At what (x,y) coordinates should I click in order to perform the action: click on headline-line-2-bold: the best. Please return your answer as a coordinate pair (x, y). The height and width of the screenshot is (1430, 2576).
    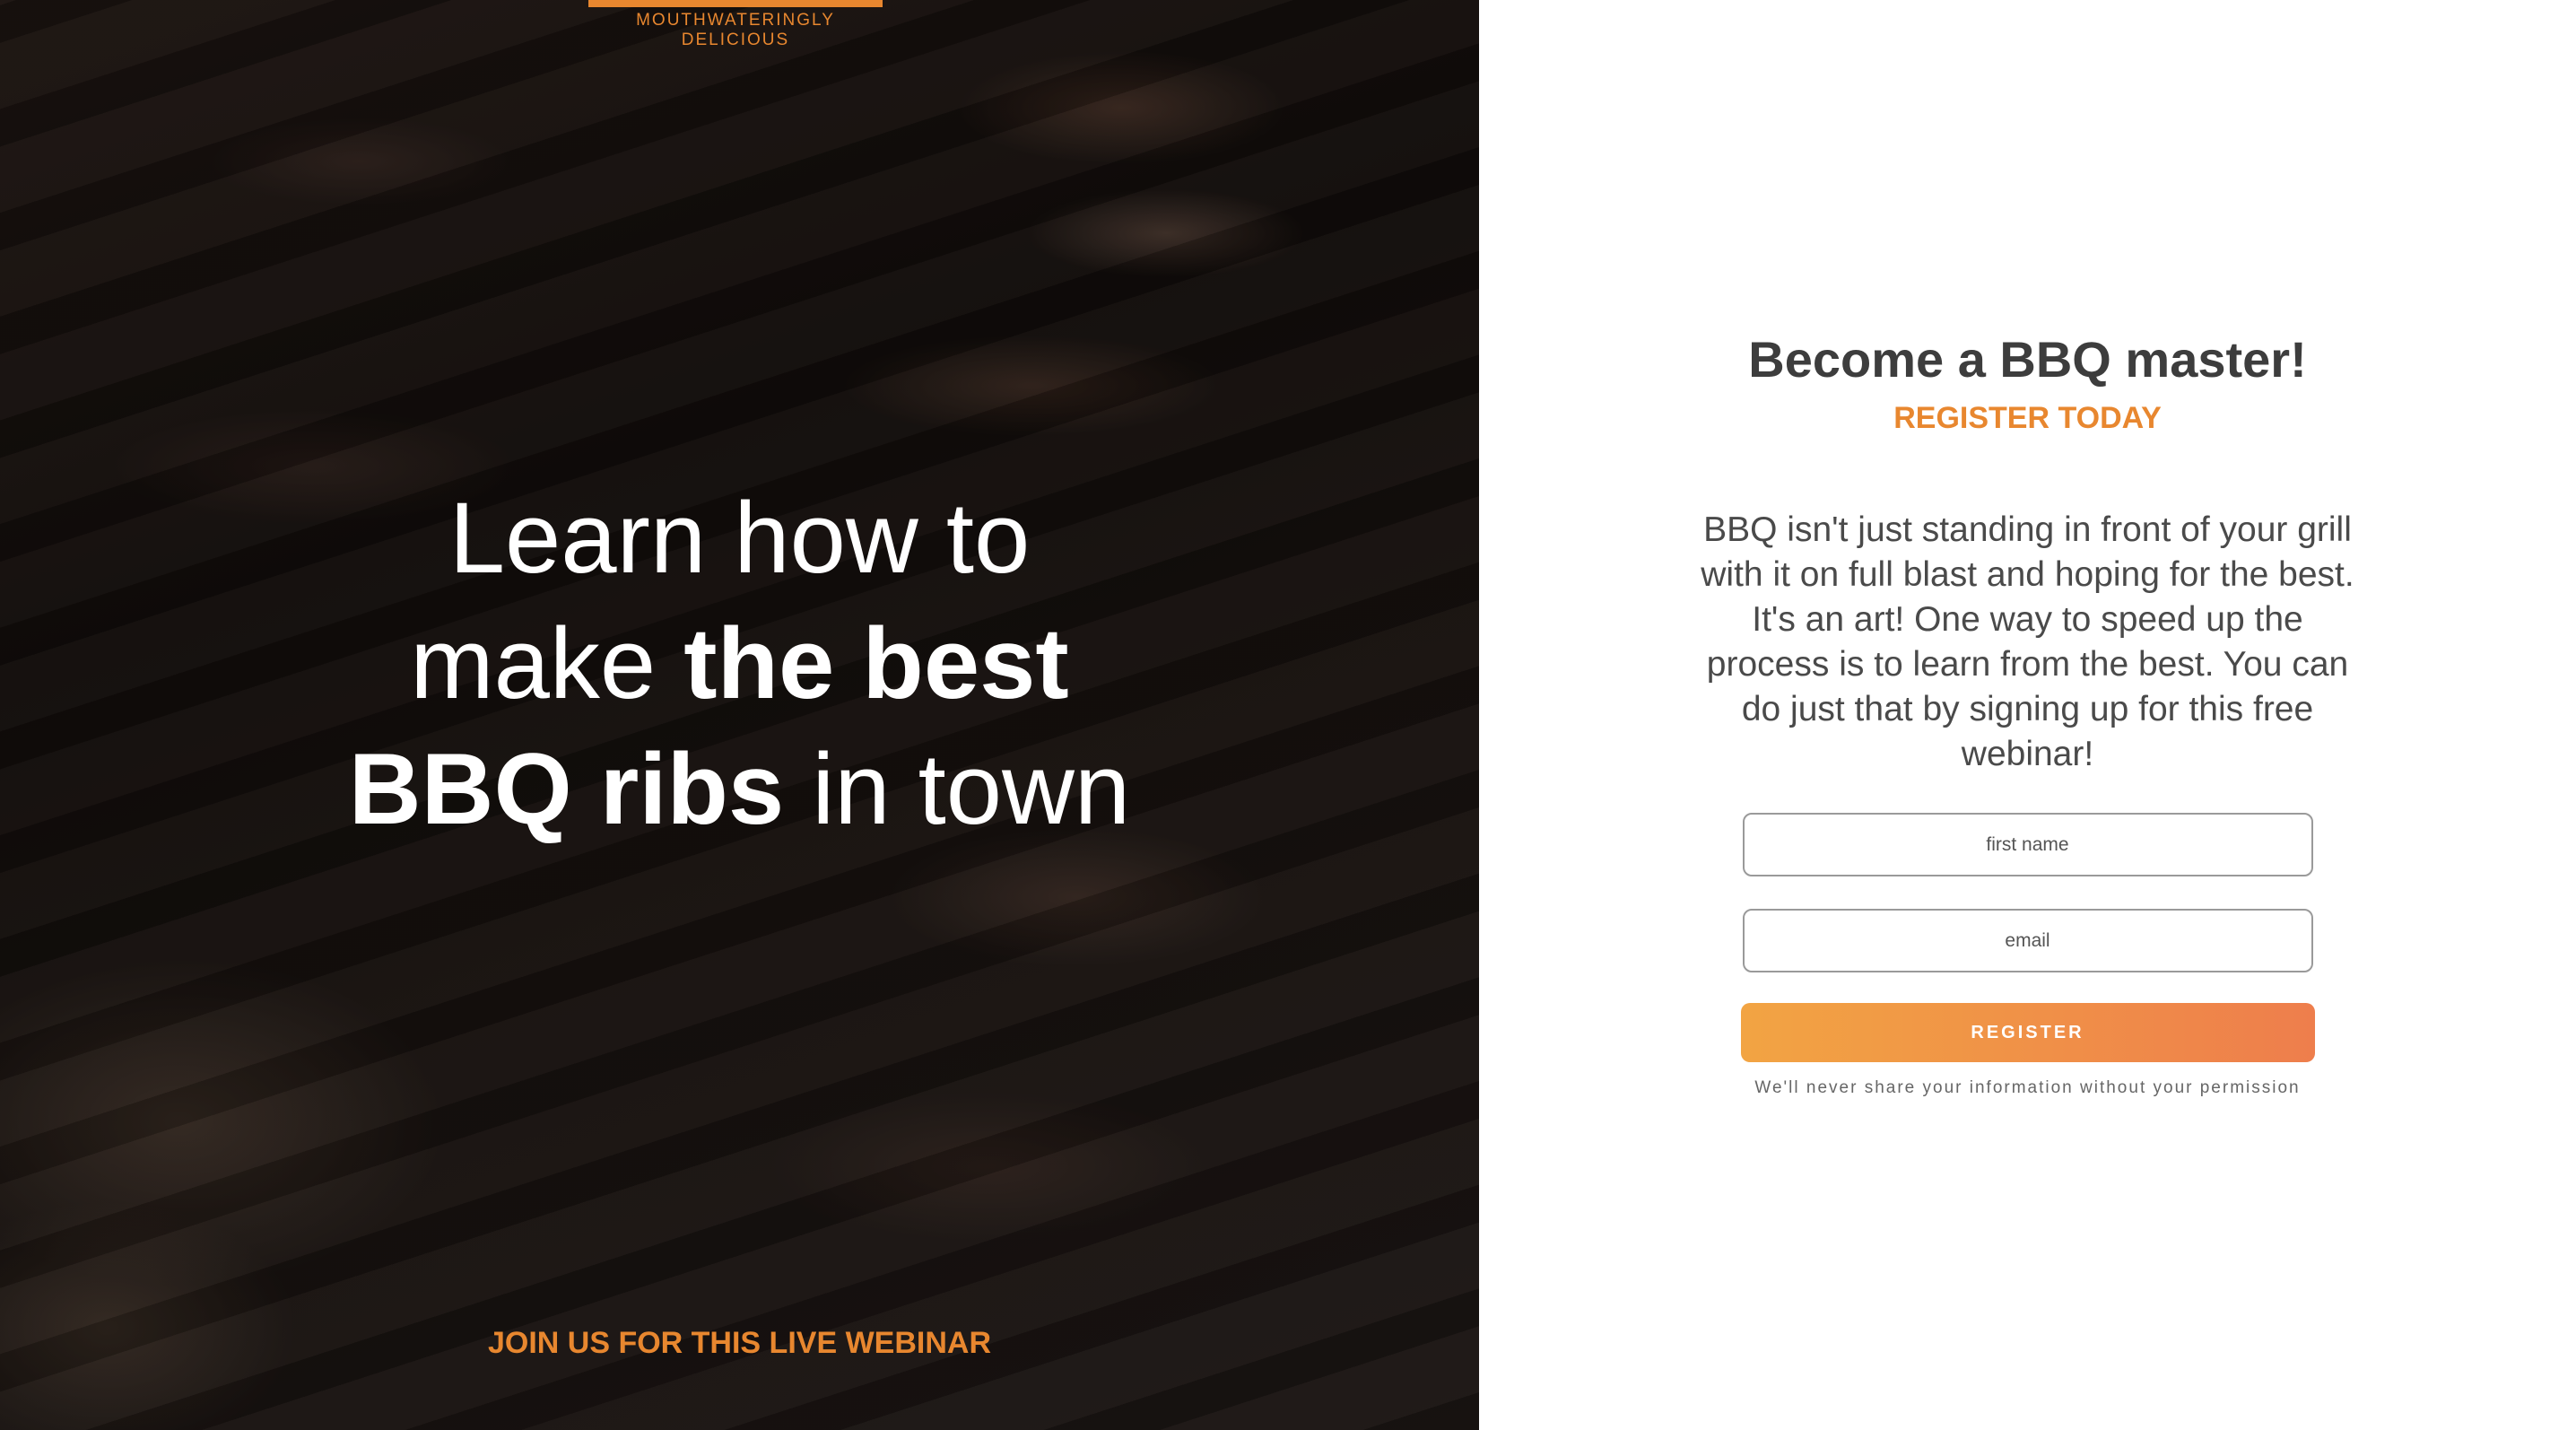
    Looking at the image, I should click on (876, 663).